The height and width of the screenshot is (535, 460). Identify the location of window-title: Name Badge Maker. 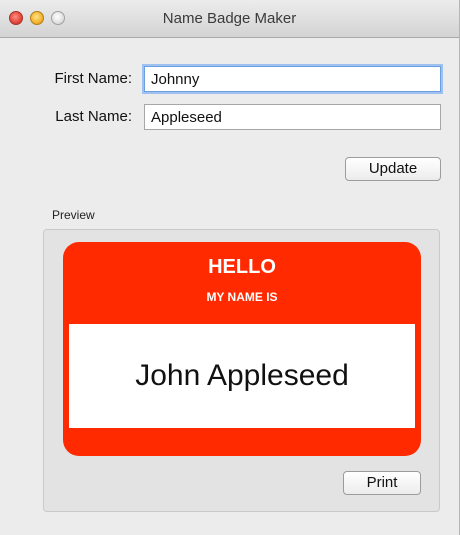
(229, 18).